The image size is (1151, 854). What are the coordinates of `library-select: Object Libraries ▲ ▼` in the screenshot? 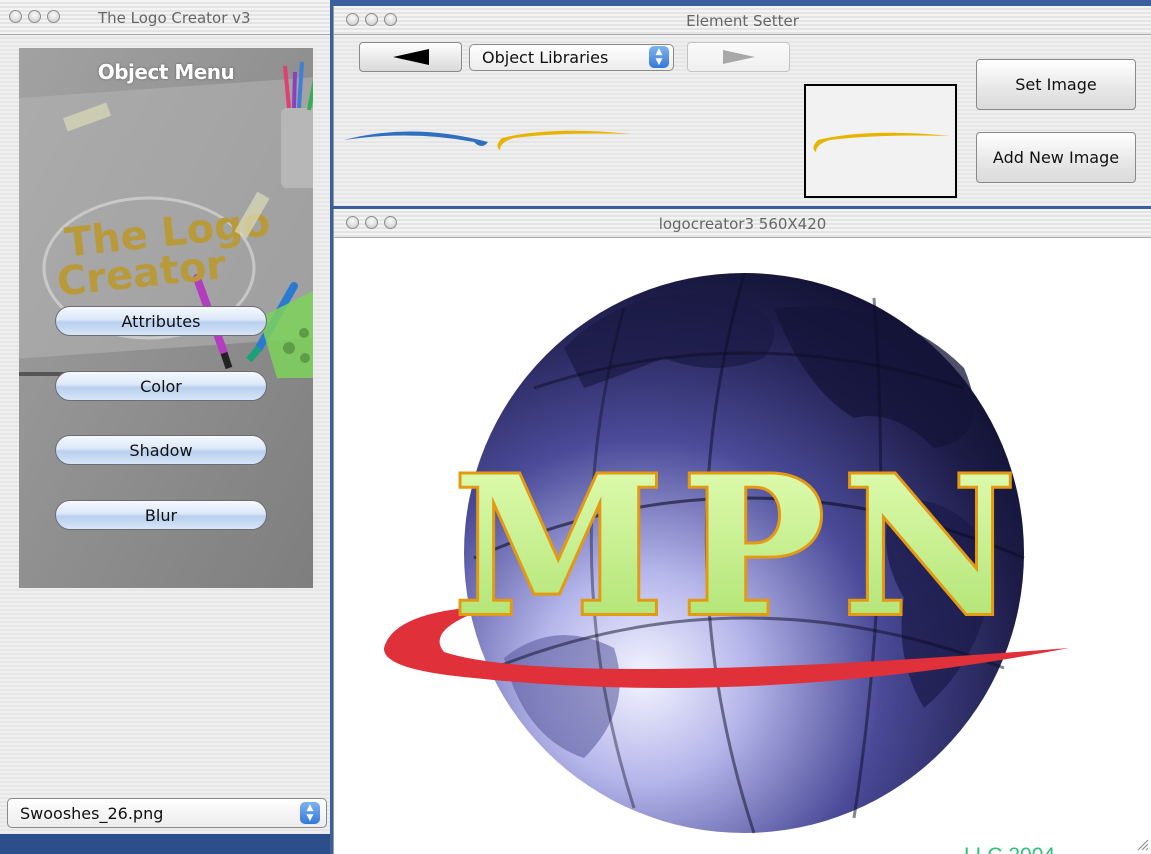 It's located at (571, 57).